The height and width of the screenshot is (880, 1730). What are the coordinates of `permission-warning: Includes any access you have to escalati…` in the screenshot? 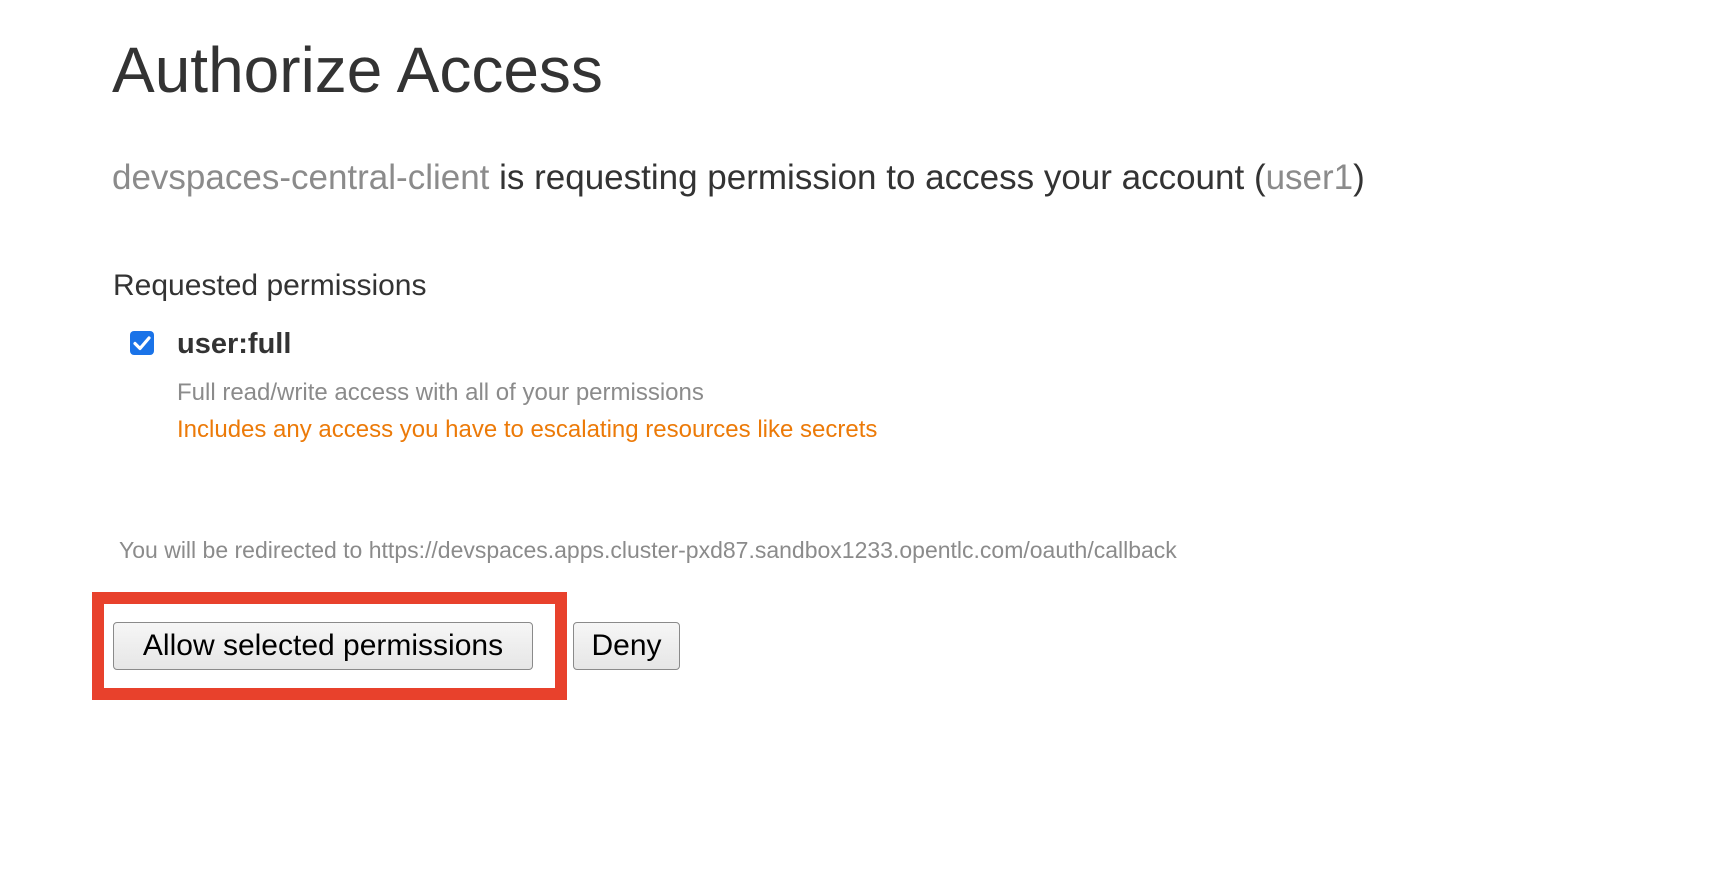 It's located at (527, 429).